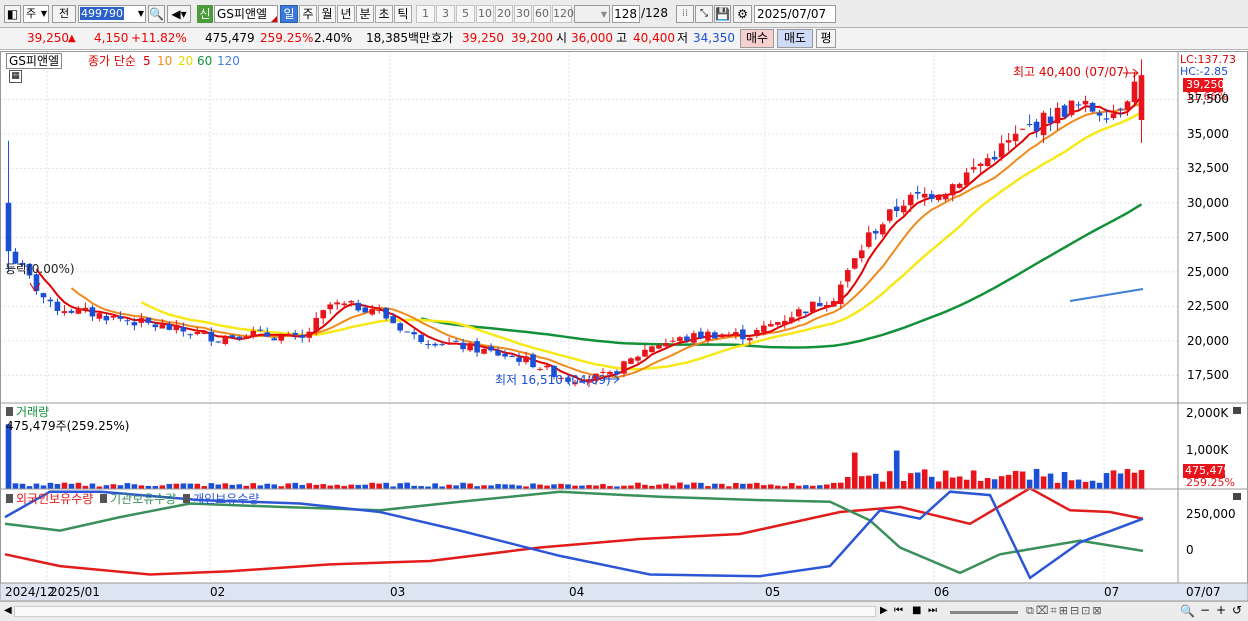 This screenshot has height=621, width=1248. Describe the element at coordinates (884, 611) in the screenshot. I see `scroll-right-icon: ▶` at that location.